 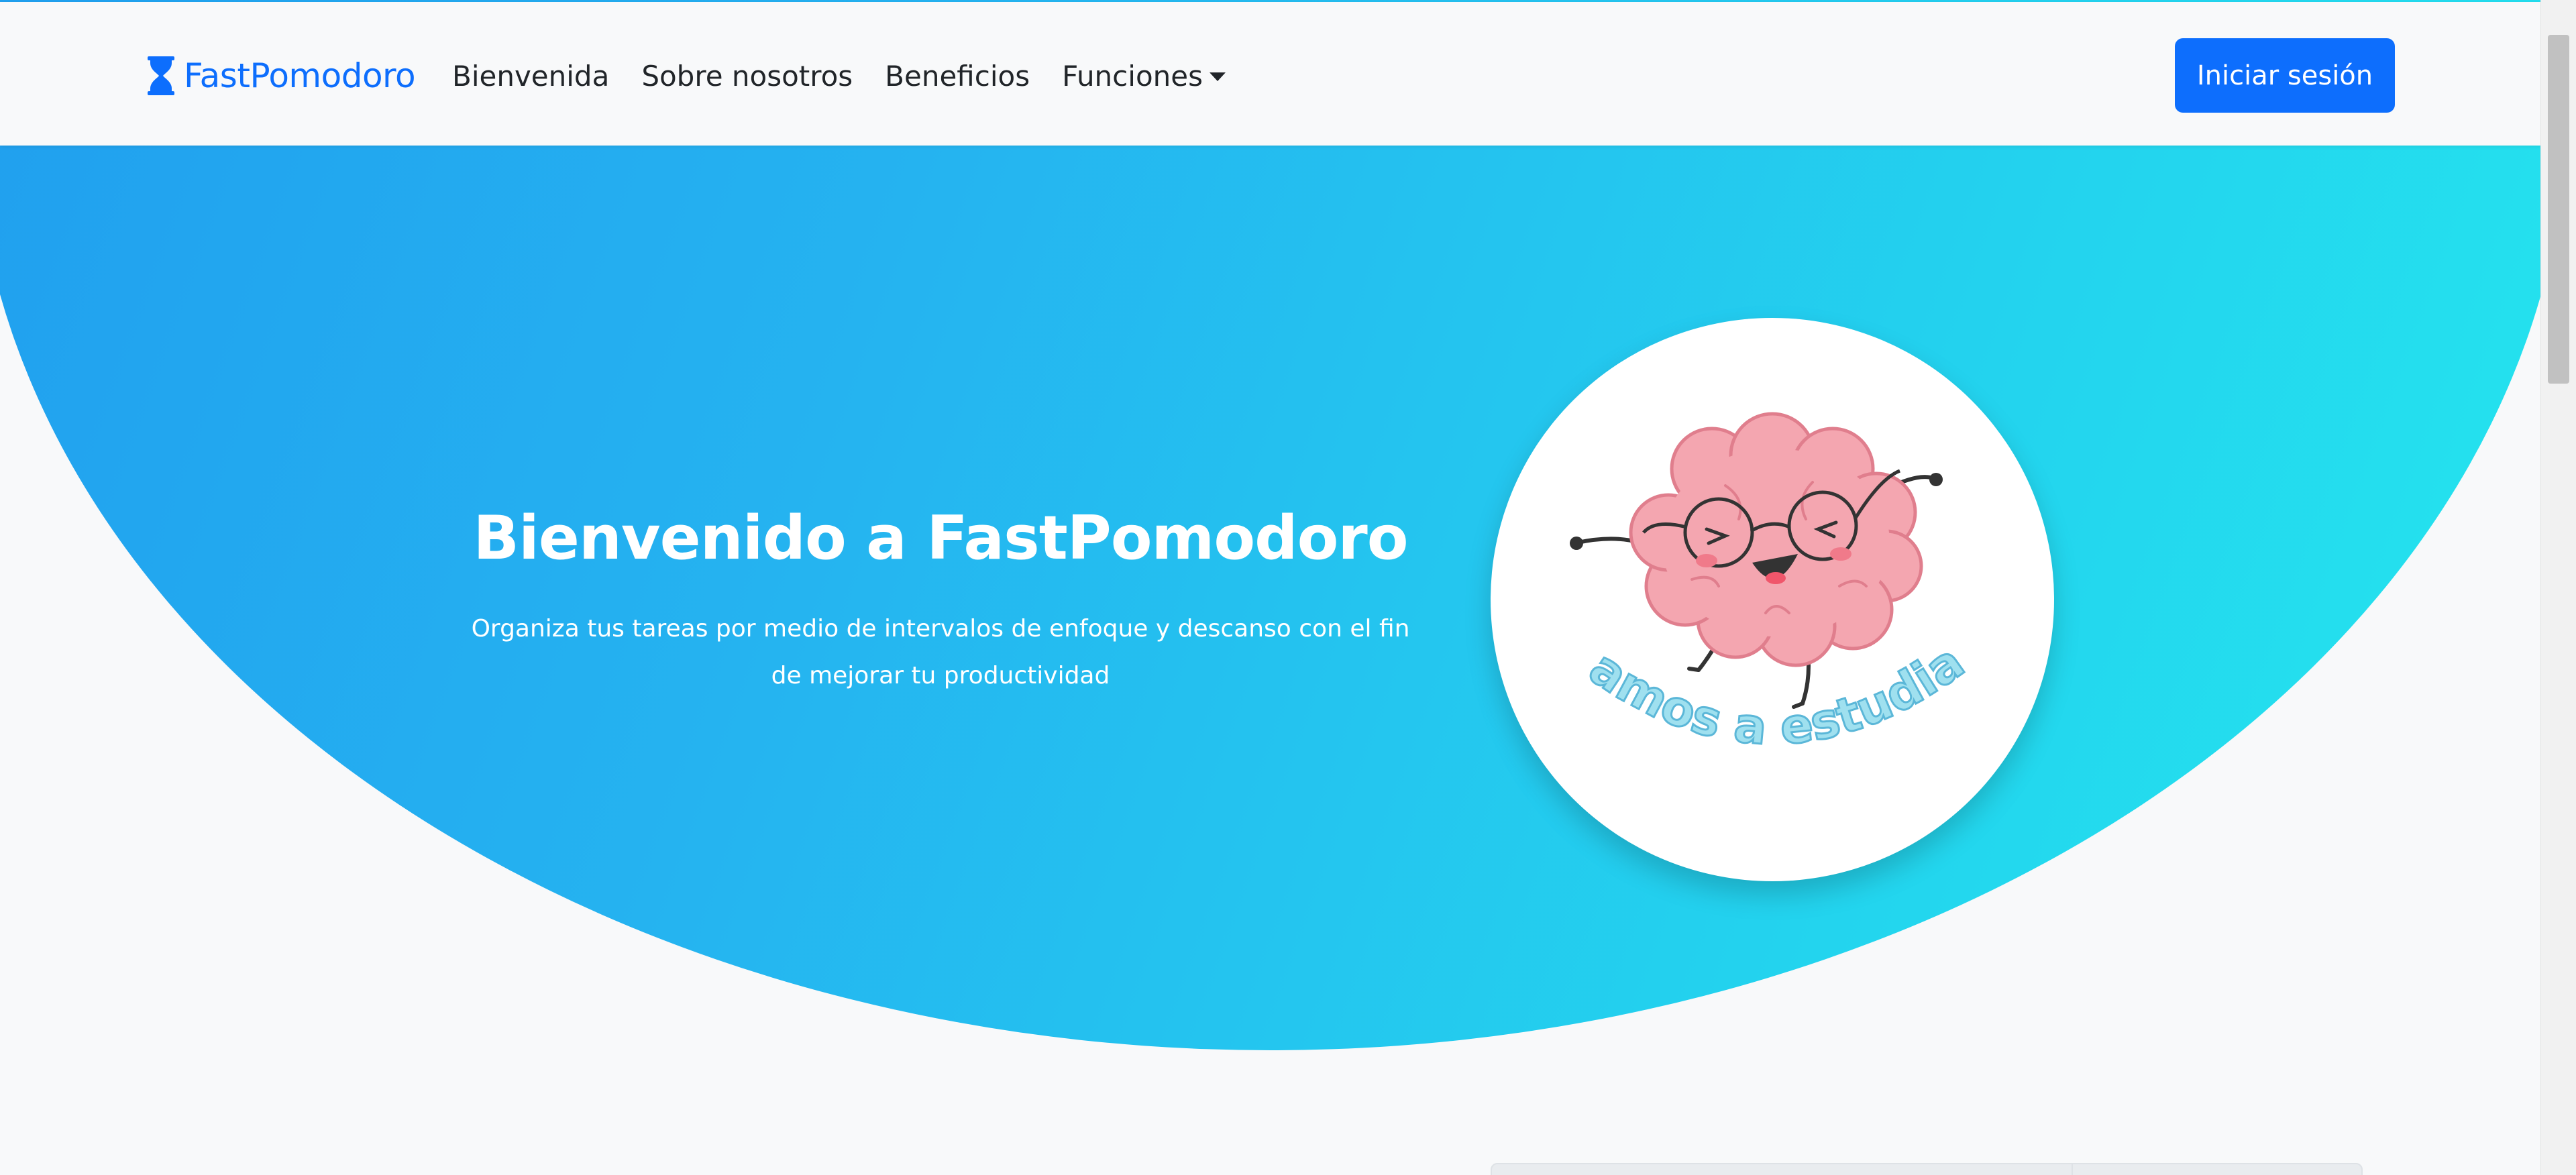 I want to click on scrollbar-thumb, so click(x=2558, y=209).